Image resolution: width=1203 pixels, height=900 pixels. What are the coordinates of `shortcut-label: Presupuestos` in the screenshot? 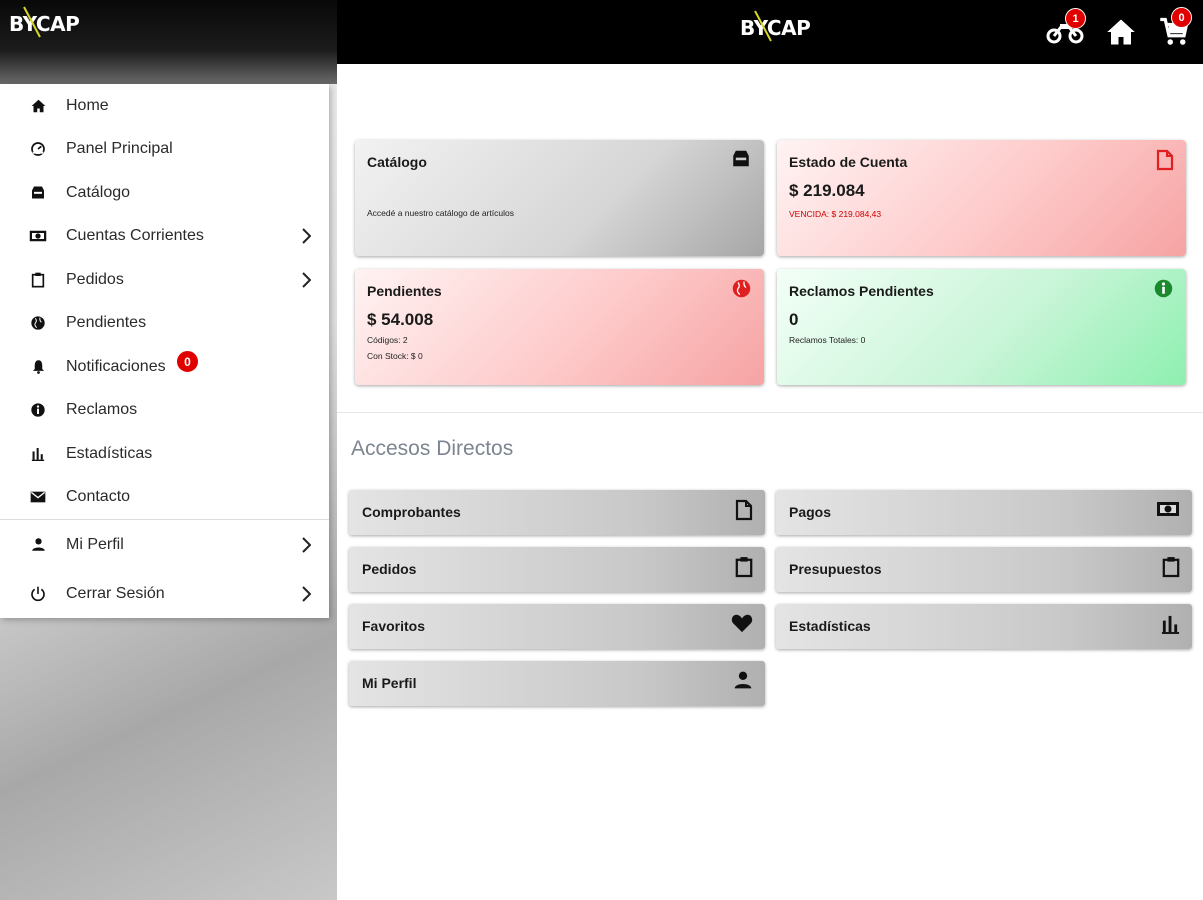 It's located at (835, 569).